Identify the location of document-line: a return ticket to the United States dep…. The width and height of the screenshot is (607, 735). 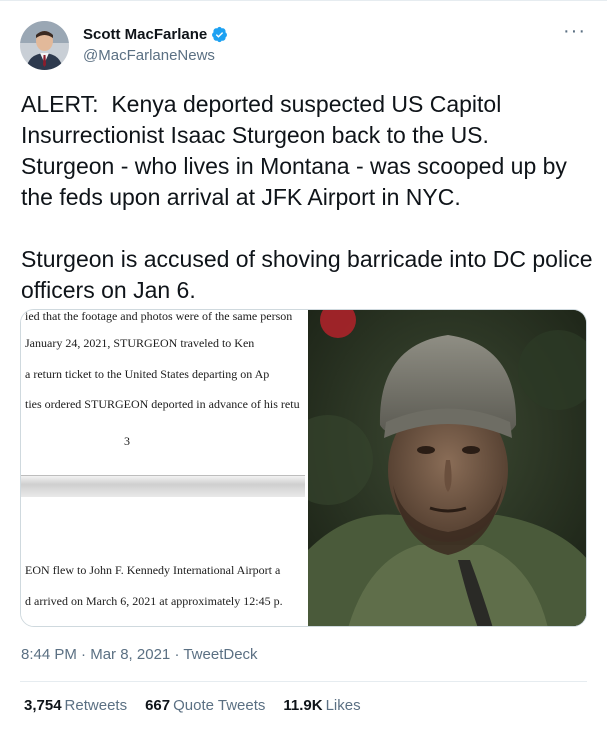
(147, 374).